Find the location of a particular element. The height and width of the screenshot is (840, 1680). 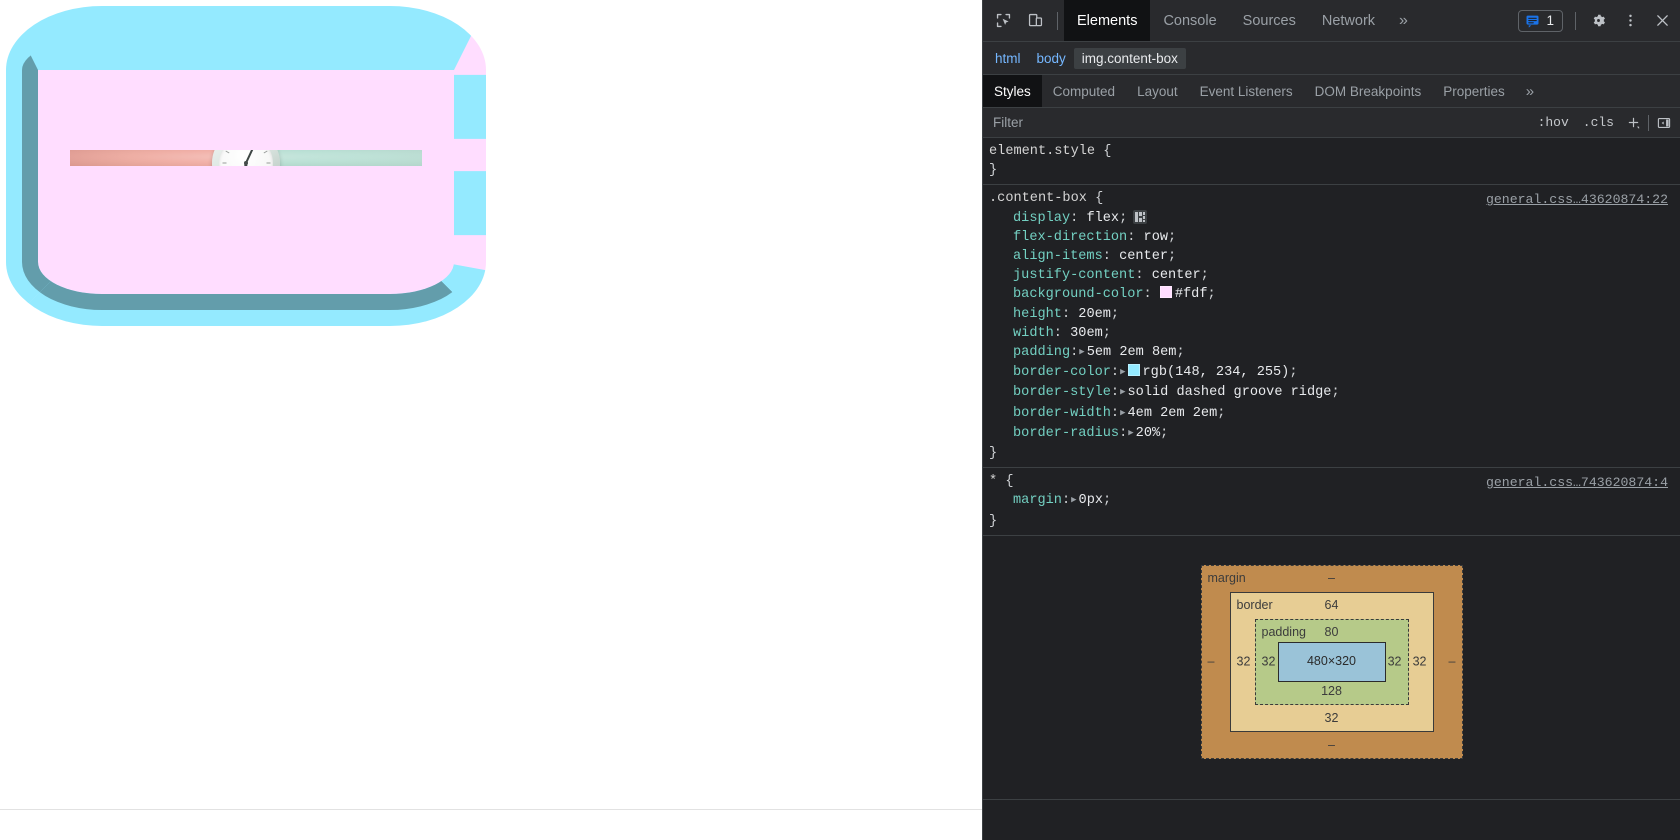

gear-icon is located at coordinates (1598, 21).